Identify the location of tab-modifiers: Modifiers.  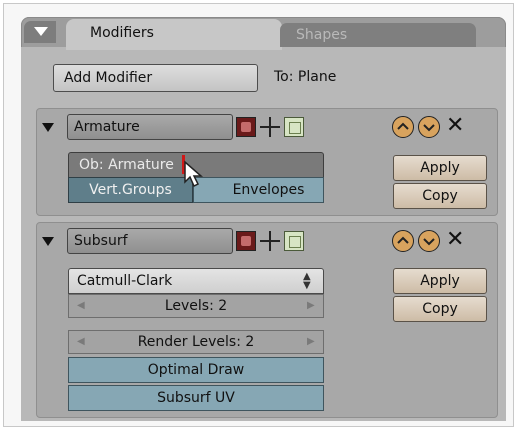
(174, 34).